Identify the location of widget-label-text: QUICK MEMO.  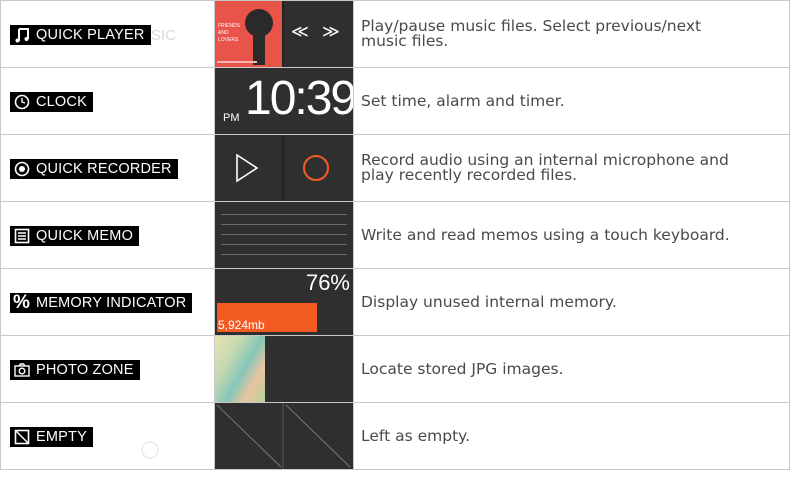
(85, 236).